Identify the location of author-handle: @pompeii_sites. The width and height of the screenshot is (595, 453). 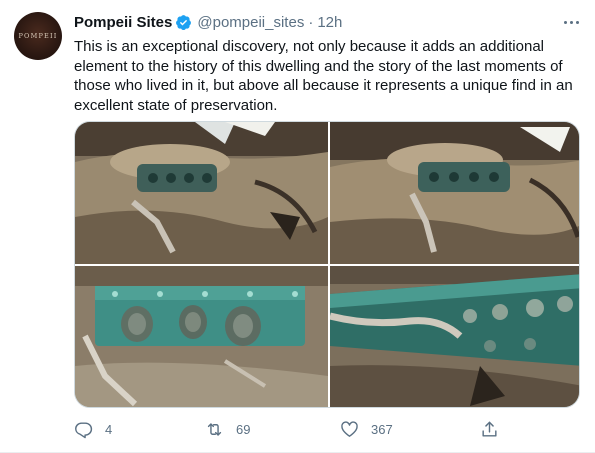
(250, 22).